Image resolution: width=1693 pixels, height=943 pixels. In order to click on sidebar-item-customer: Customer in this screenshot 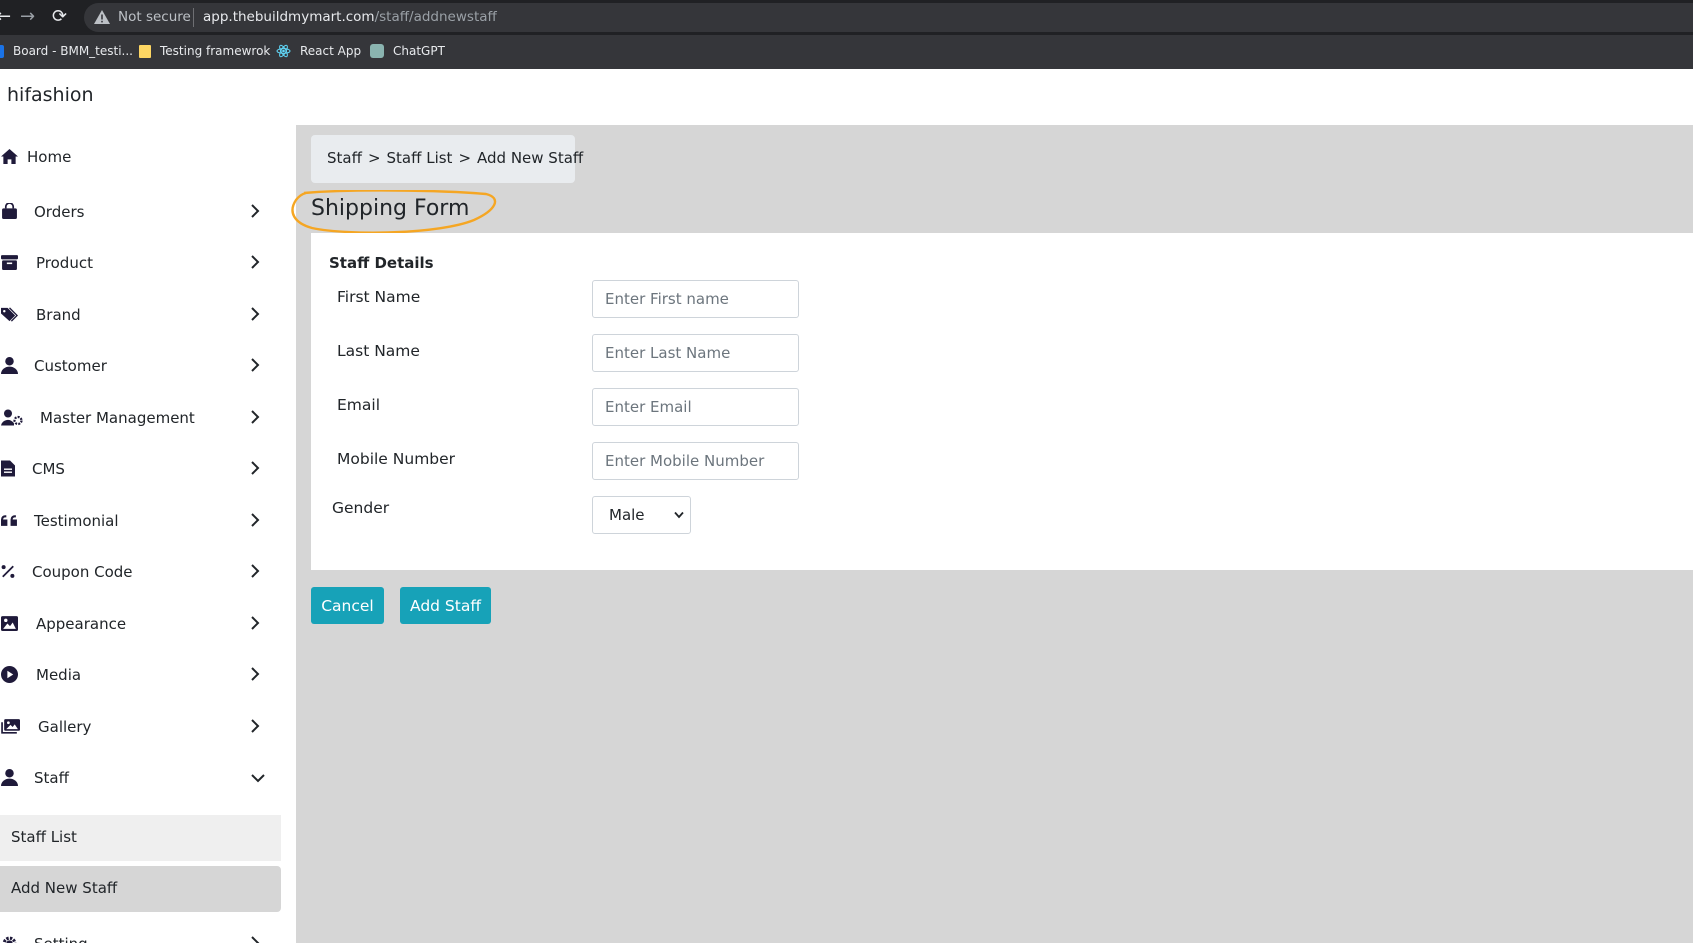, I will do `click(140, 366)`.